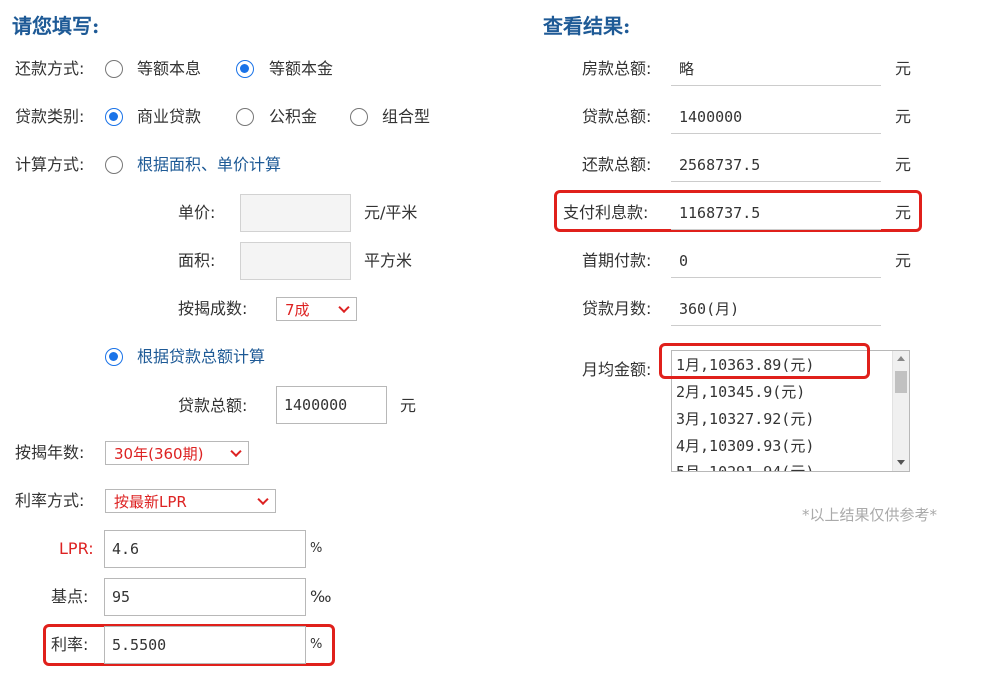  Describe the element at coordinates (316, 644) in the screenshot. I see `rate-unit: %` at that location.